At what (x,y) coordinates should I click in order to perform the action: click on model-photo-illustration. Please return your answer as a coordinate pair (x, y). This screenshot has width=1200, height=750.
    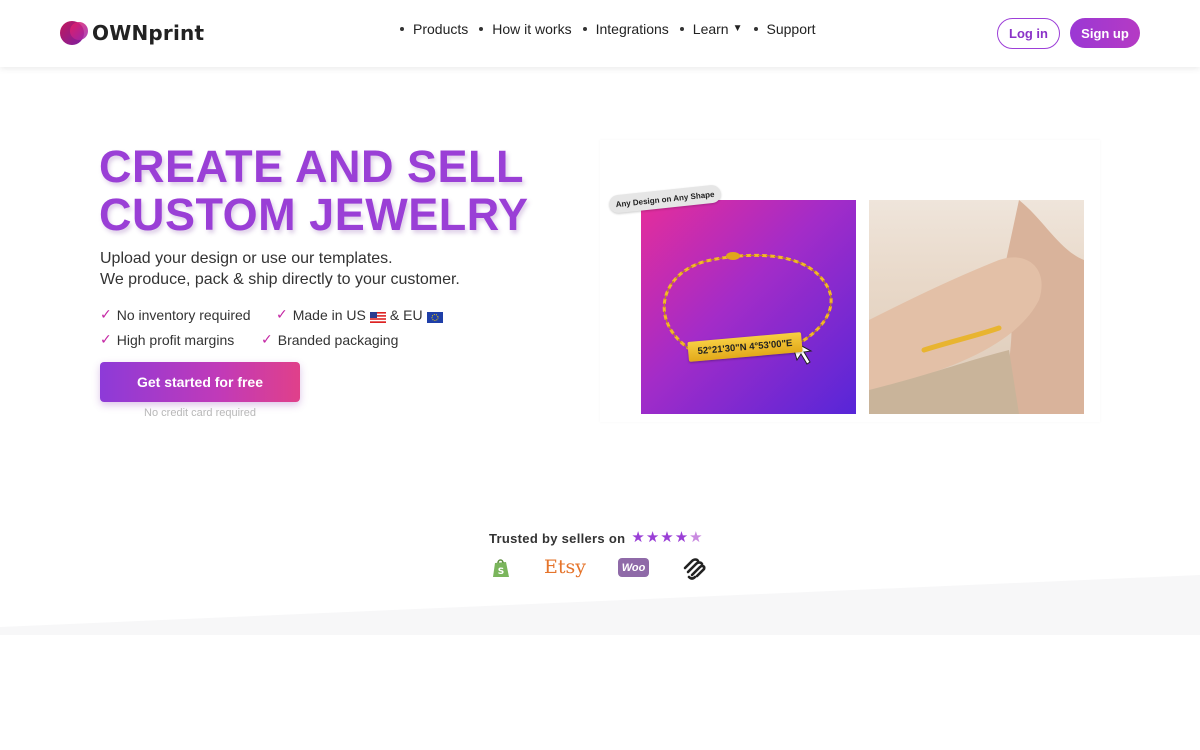
    Looking at the image, I should click on (976, 307).